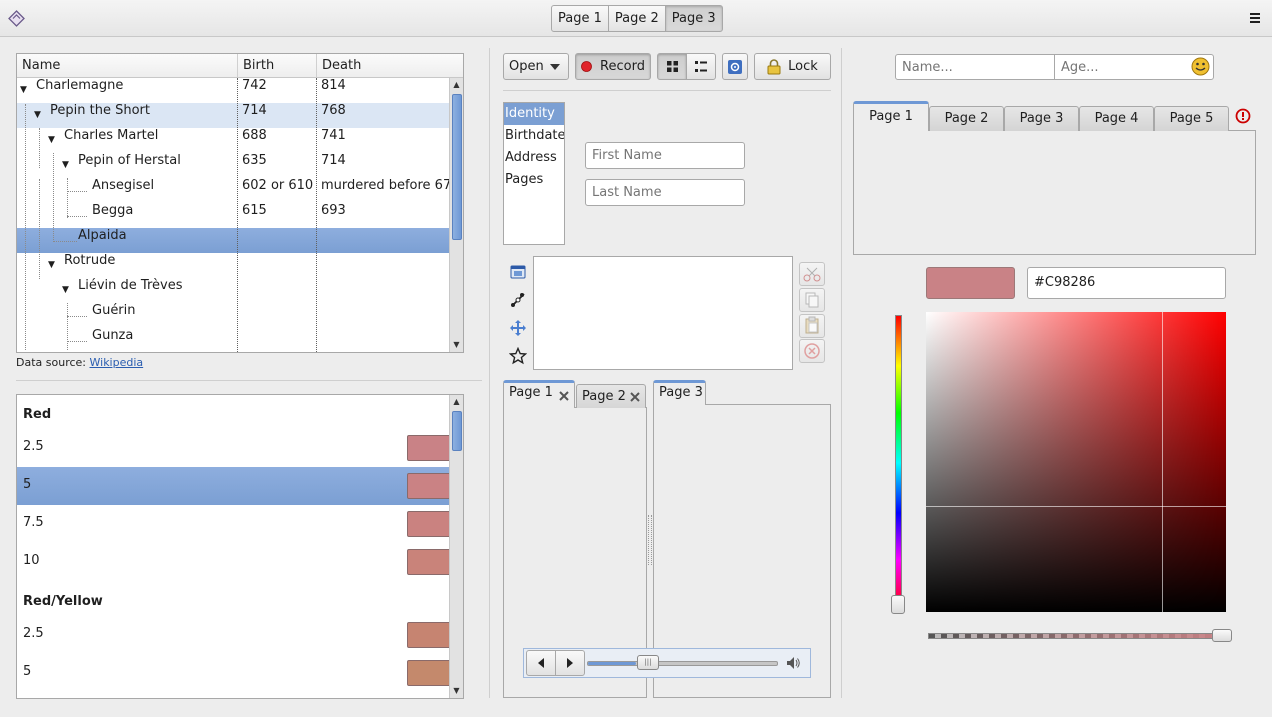  Describe the element at coordinates (1041, 118) in the screenshot. I see `right-tab-page-3: Page 3` at that location.